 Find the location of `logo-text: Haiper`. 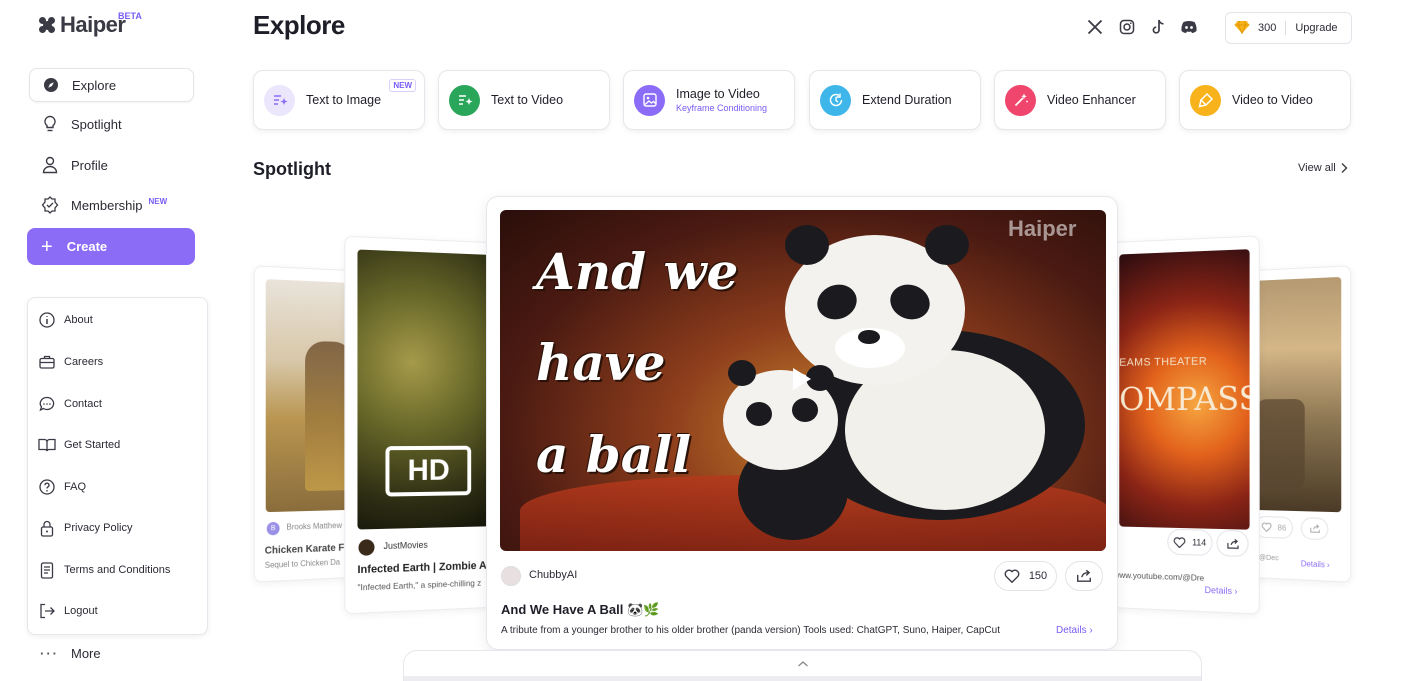

logo-text: Haiper is located at coordinates (93, 24).